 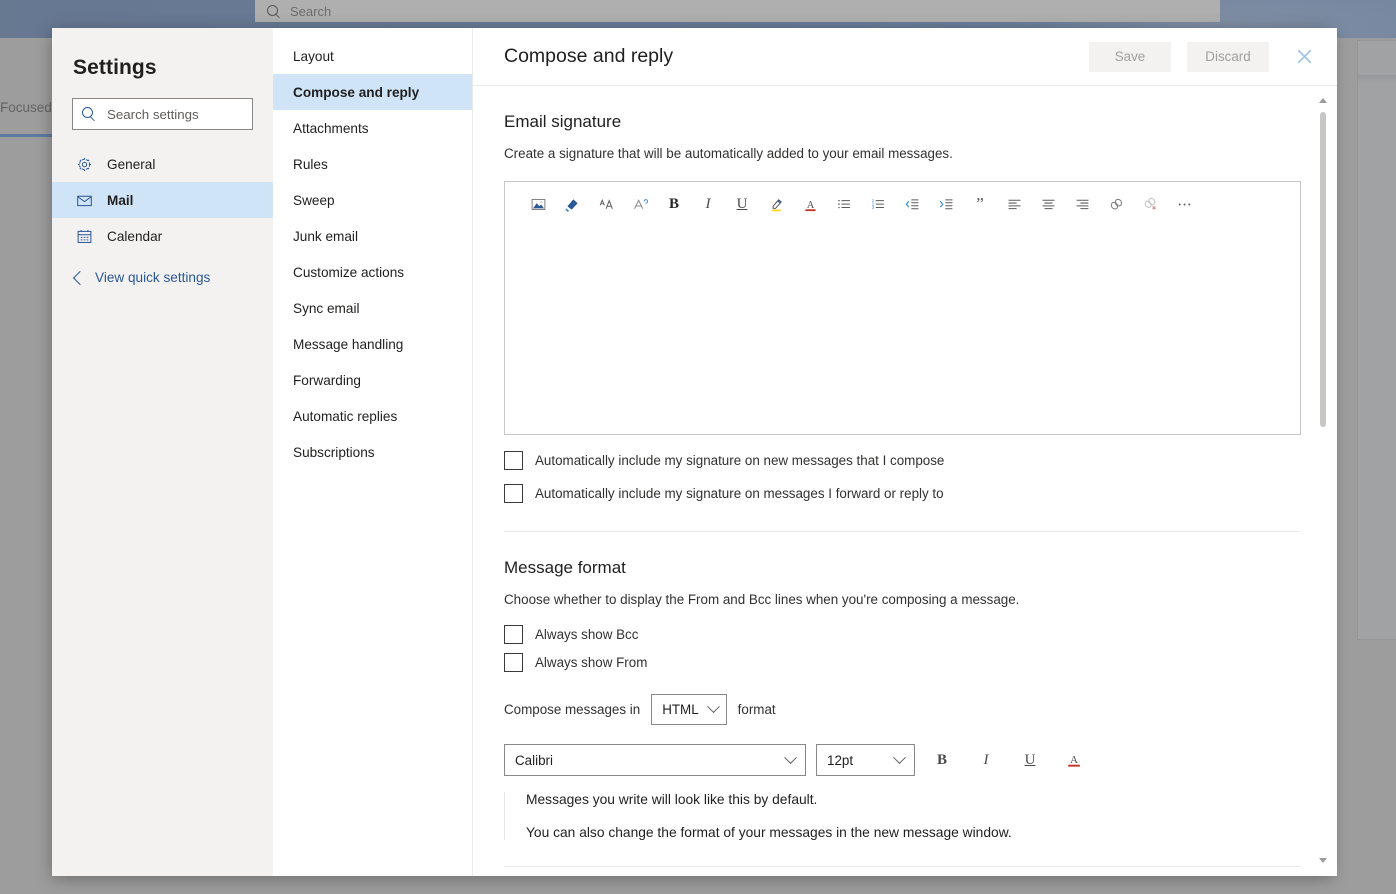 I want to click on envelope-icon, so click(x=84, y=200).